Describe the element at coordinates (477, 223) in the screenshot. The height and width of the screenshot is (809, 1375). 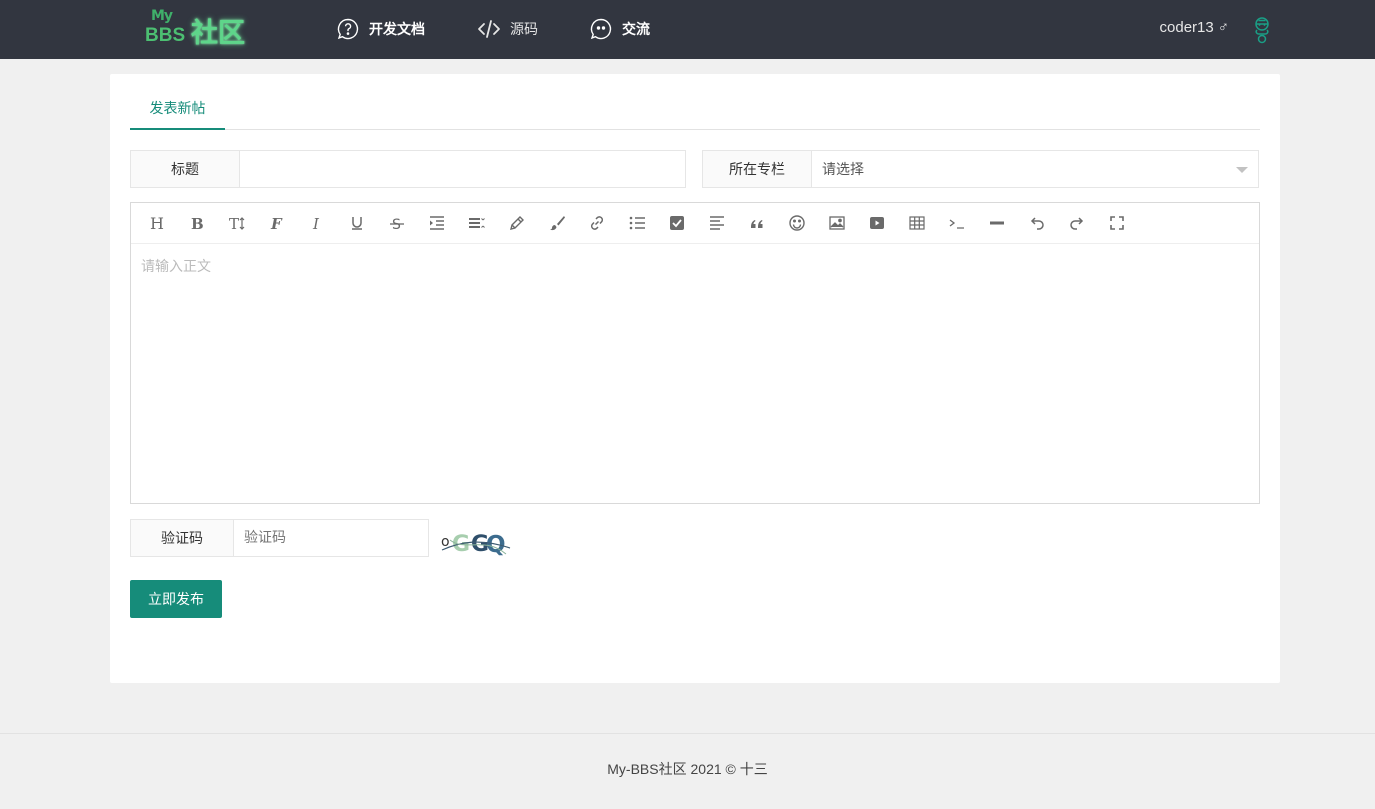
I see `line-height-icon` at that location.